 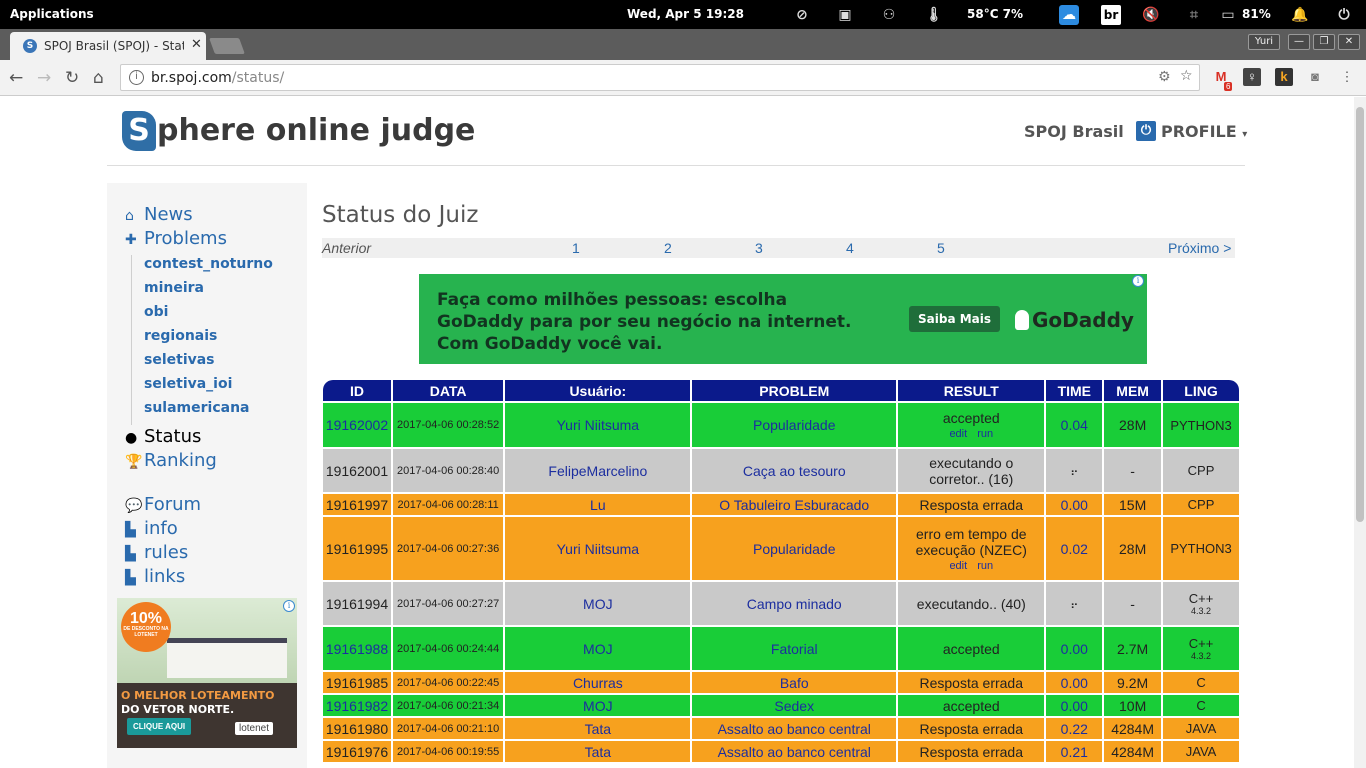 What do you see at coordinates (598, 505) in the screenshot?
I see `user-link: Lu` at bounding box center [598, 505].